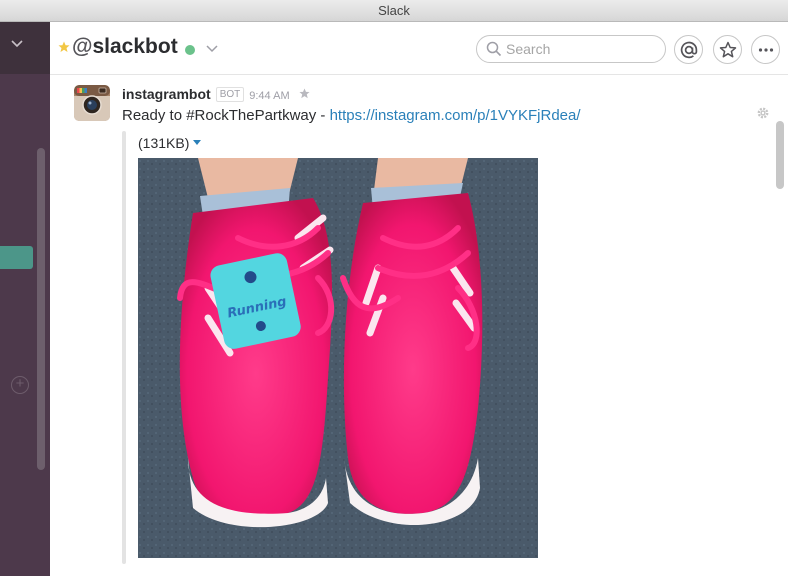 The height and width of the screenshot is (576, 788). I want to click on message-scrollbar, so click(780, 155).